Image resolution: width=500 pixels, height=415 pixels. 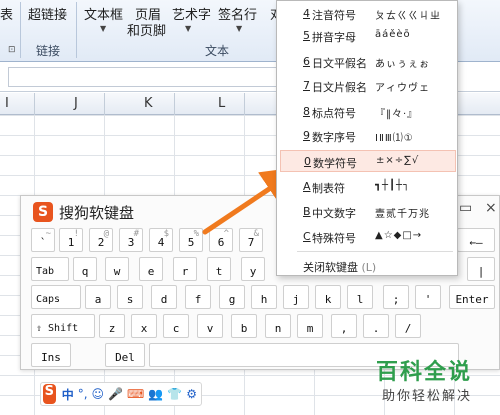 What do you see at coordinates (307, 211) in the screenshot?
I see `menu-accelerator: B` at bounding box center [307, 211].